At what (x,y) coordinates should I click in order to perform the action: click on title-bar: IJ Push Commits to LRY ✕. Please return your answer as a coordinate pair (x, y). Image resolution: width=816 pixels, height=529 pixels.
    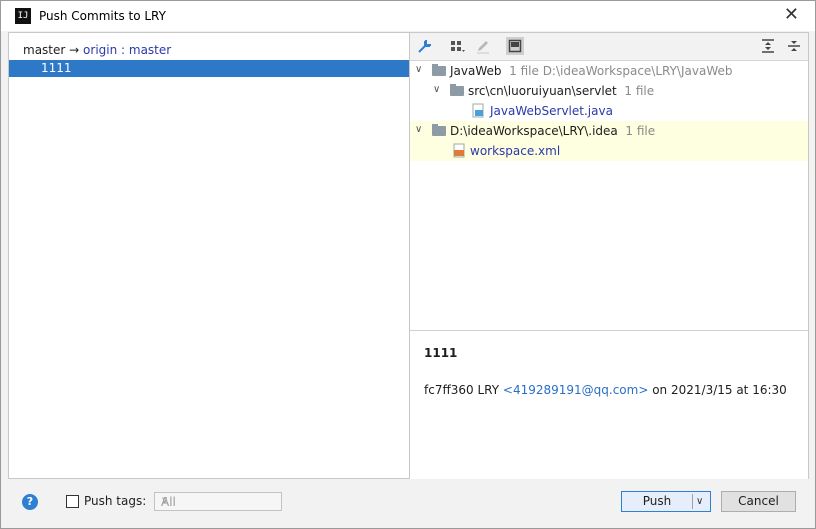
    Looking at the image, I should click on (408, 16).